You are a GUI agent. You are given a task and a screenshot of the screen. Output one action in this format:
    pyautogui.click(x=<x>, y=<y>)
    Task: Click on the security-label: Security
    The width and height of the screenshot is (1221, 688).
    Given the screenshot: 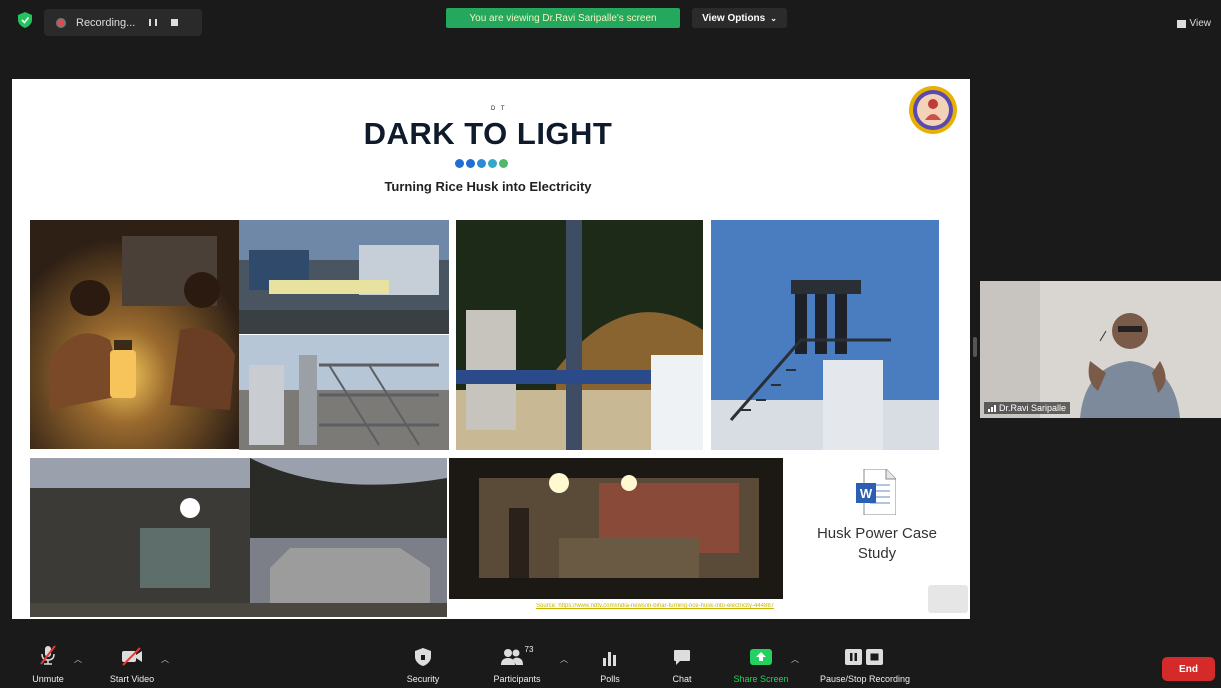 What is the action you would take?
    pyautogui.click(x=423, y=679)
    